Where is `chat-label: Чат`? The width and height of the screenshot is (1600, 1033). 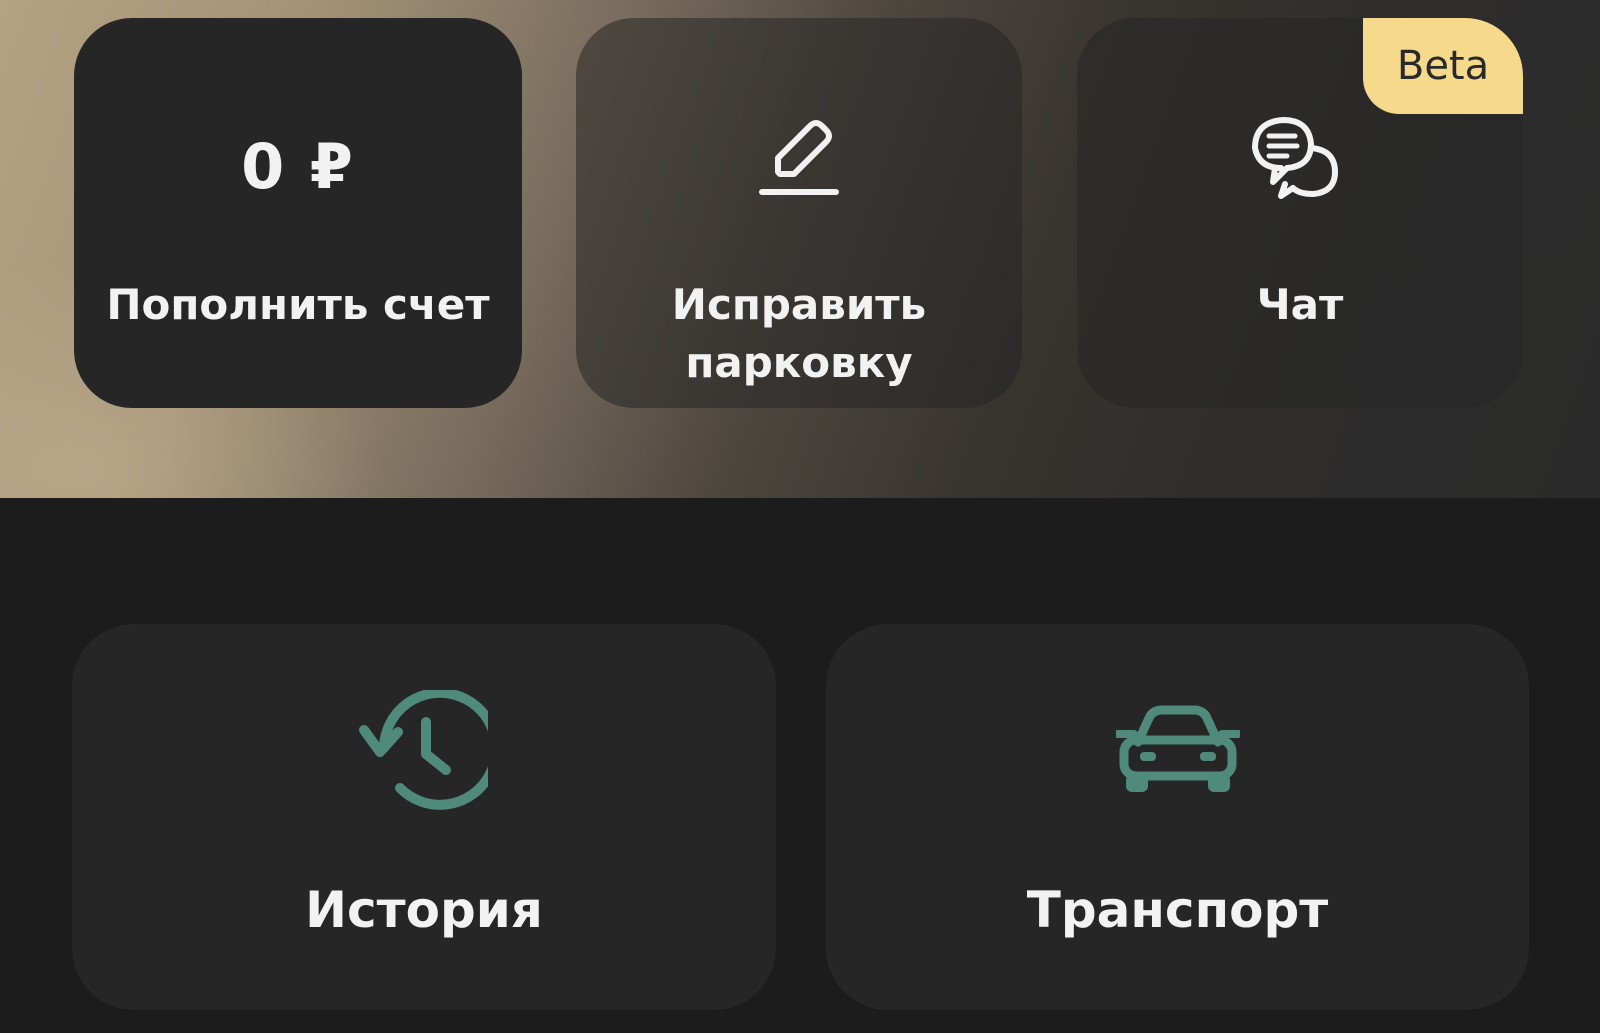
chat-label: Чат is located at coordinates (1300, 304).